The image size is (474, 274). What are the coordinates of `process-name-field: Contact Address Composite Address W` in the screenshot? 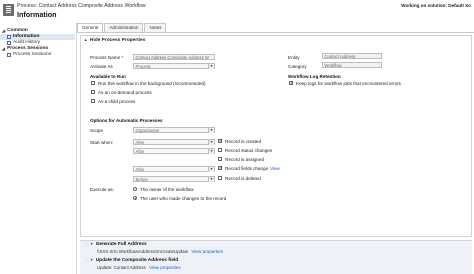 It's located at (174, 57).